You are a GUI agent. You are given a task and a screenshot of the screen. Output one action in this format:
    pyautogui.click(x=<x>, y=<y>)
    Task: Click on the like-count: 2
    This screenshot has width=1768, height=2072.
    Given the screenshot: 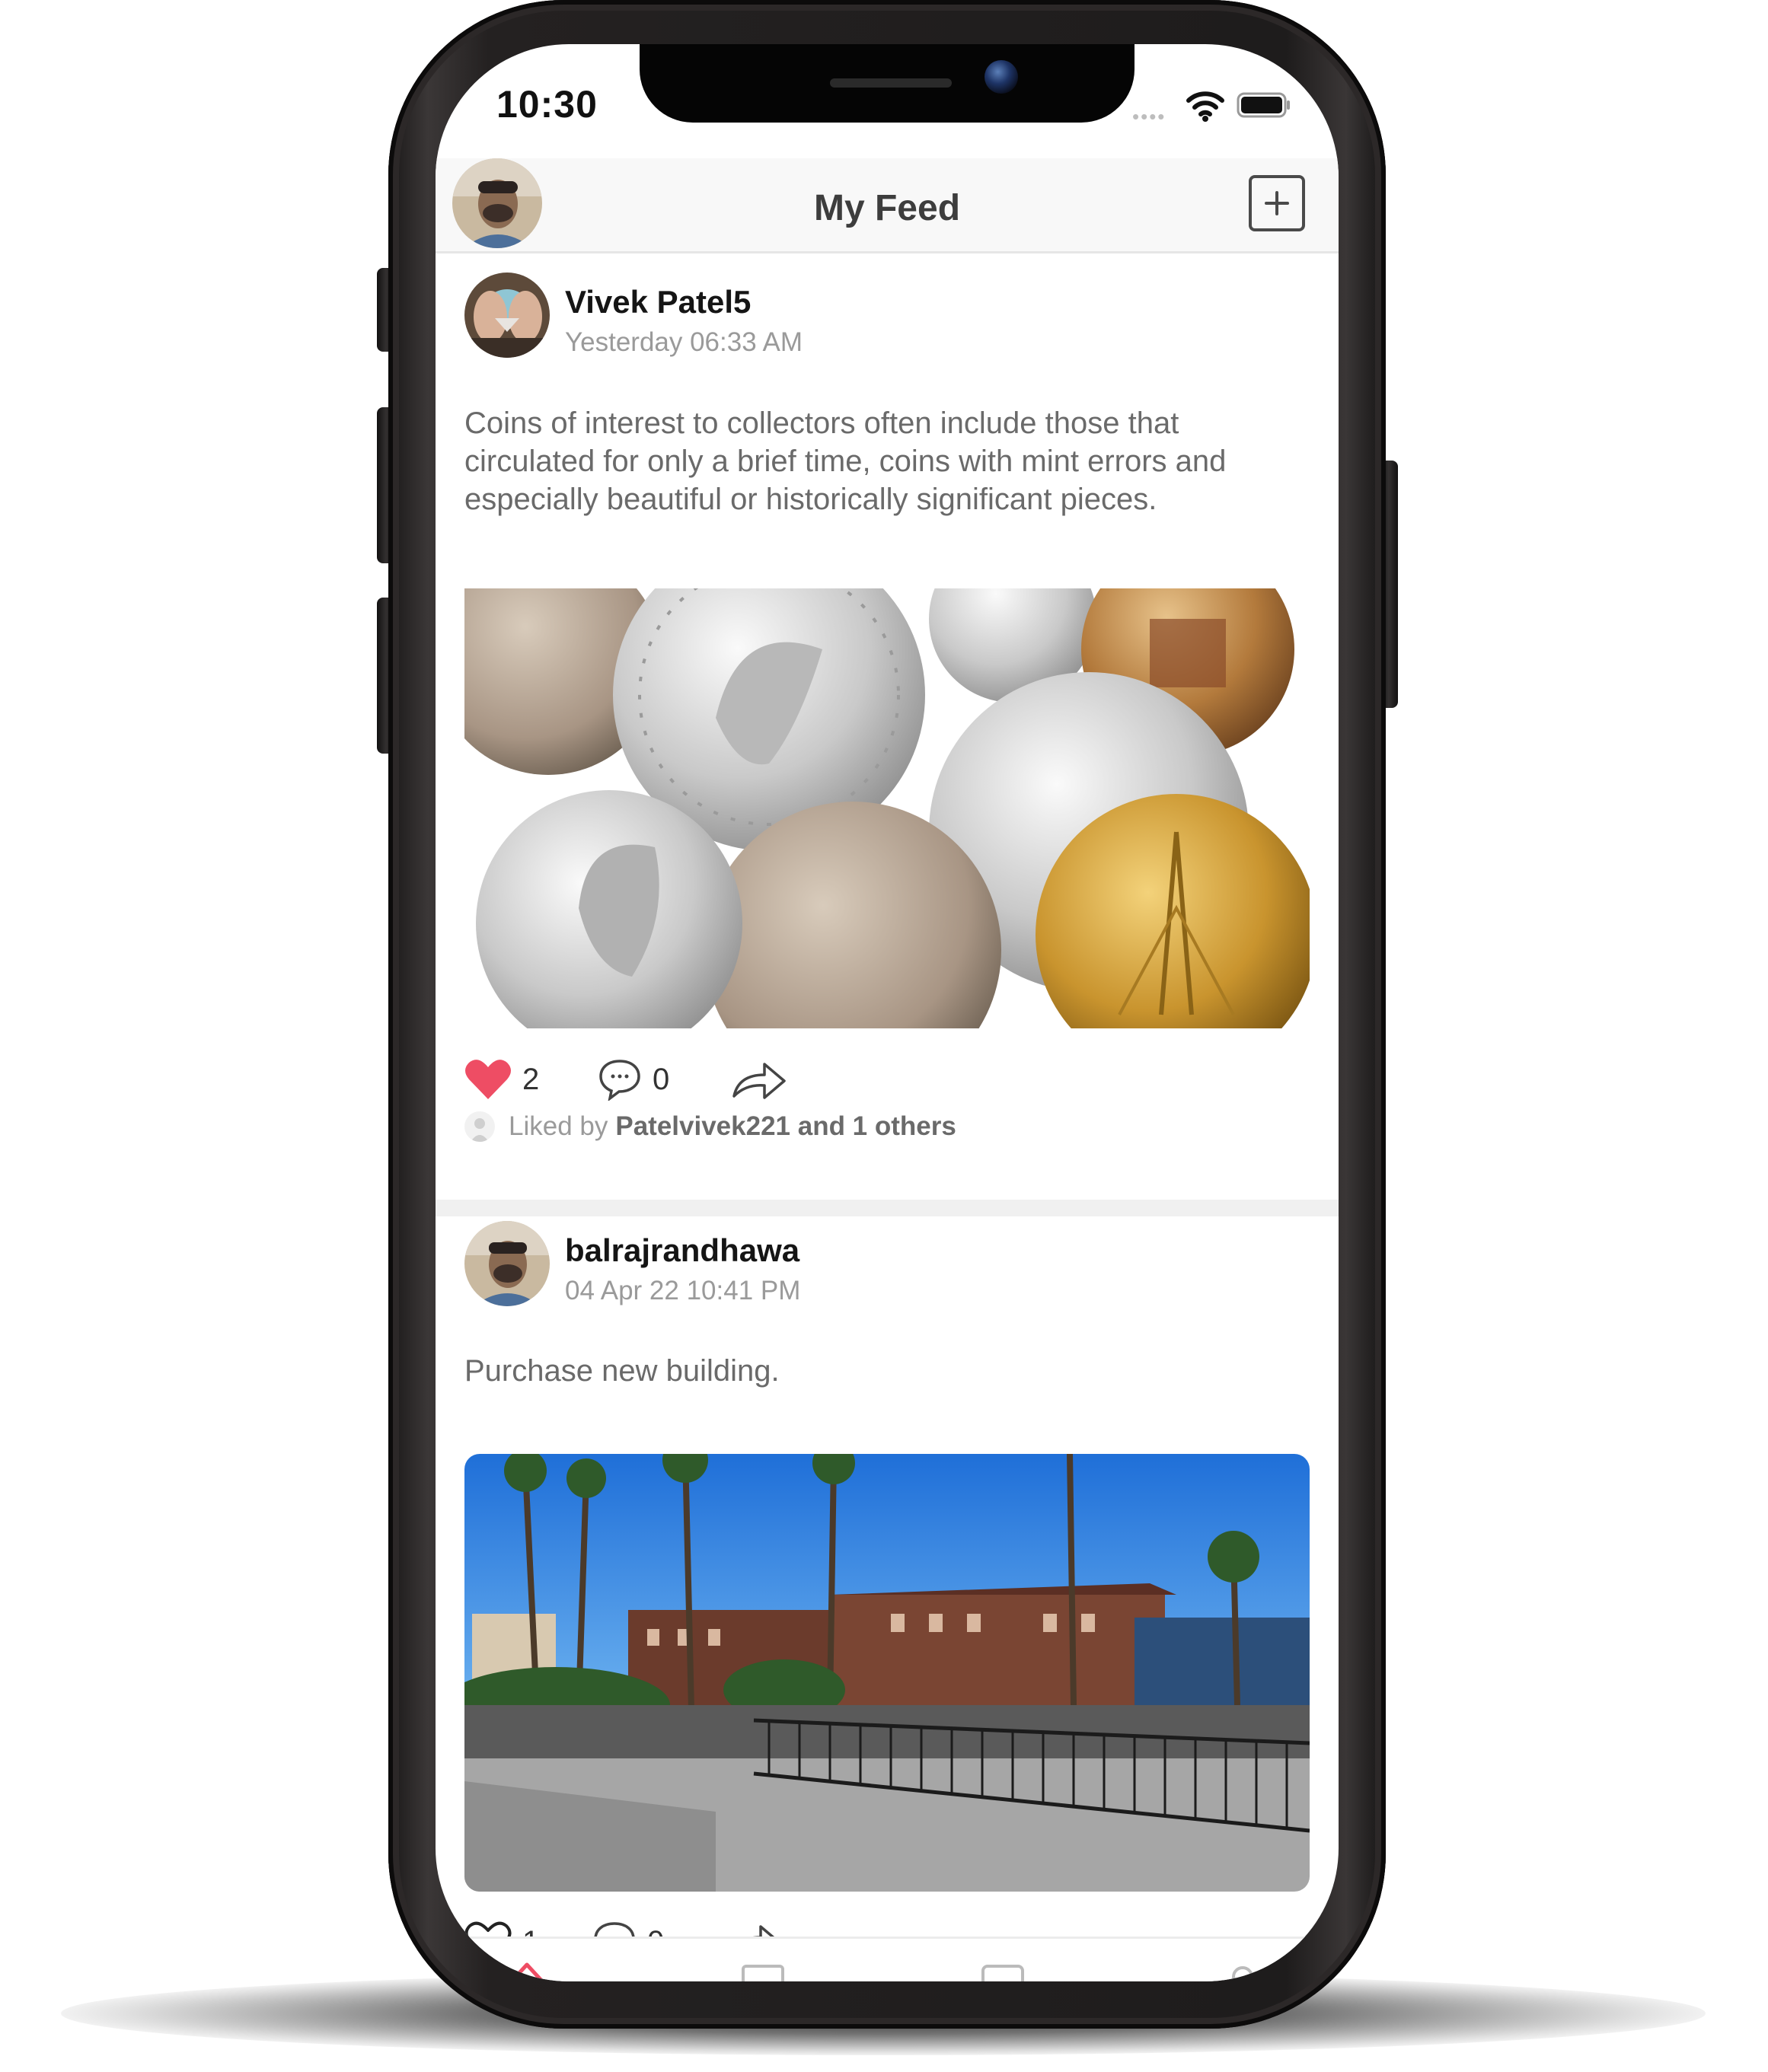 What is the action you would take?
    pyautogui.click(x=531, y=1079)
    